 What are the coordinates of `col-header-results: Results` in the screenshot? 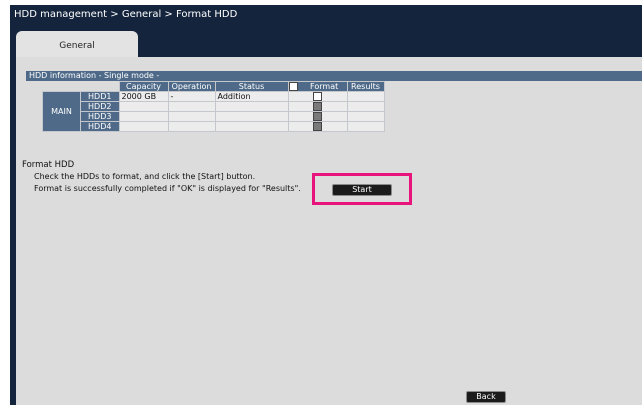 It's located at (365, 86).